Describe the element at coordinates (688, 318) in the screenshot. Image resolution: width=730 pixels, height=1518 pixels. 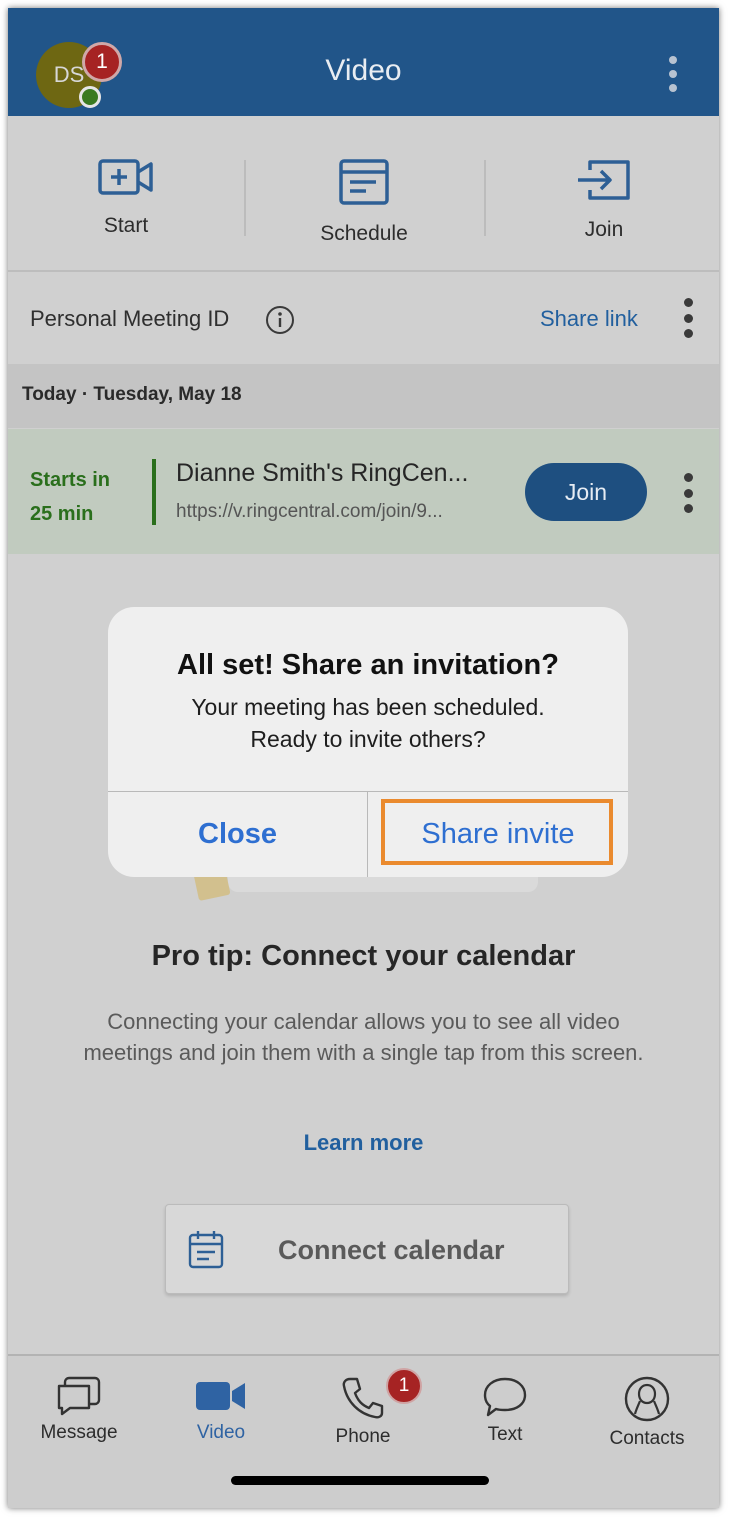
I see `pmi-more-icon` at that location.